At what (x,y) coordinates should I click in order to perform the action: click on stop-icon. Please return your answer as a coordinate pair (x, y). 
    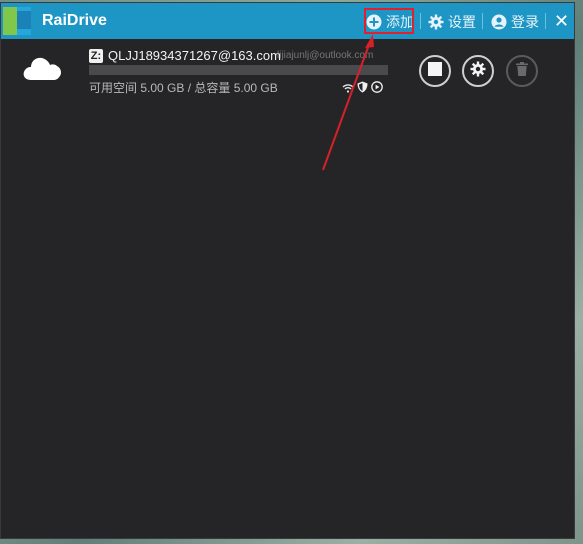
    Looking at the image, I should click on (435, 71).